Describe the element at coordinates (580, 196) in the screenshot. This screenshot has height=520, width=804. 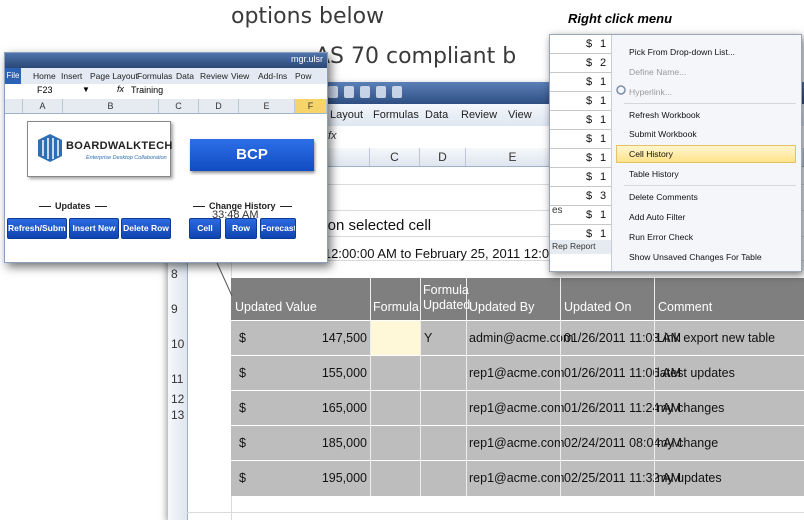
I see `sheet-cell: $3` at that location.